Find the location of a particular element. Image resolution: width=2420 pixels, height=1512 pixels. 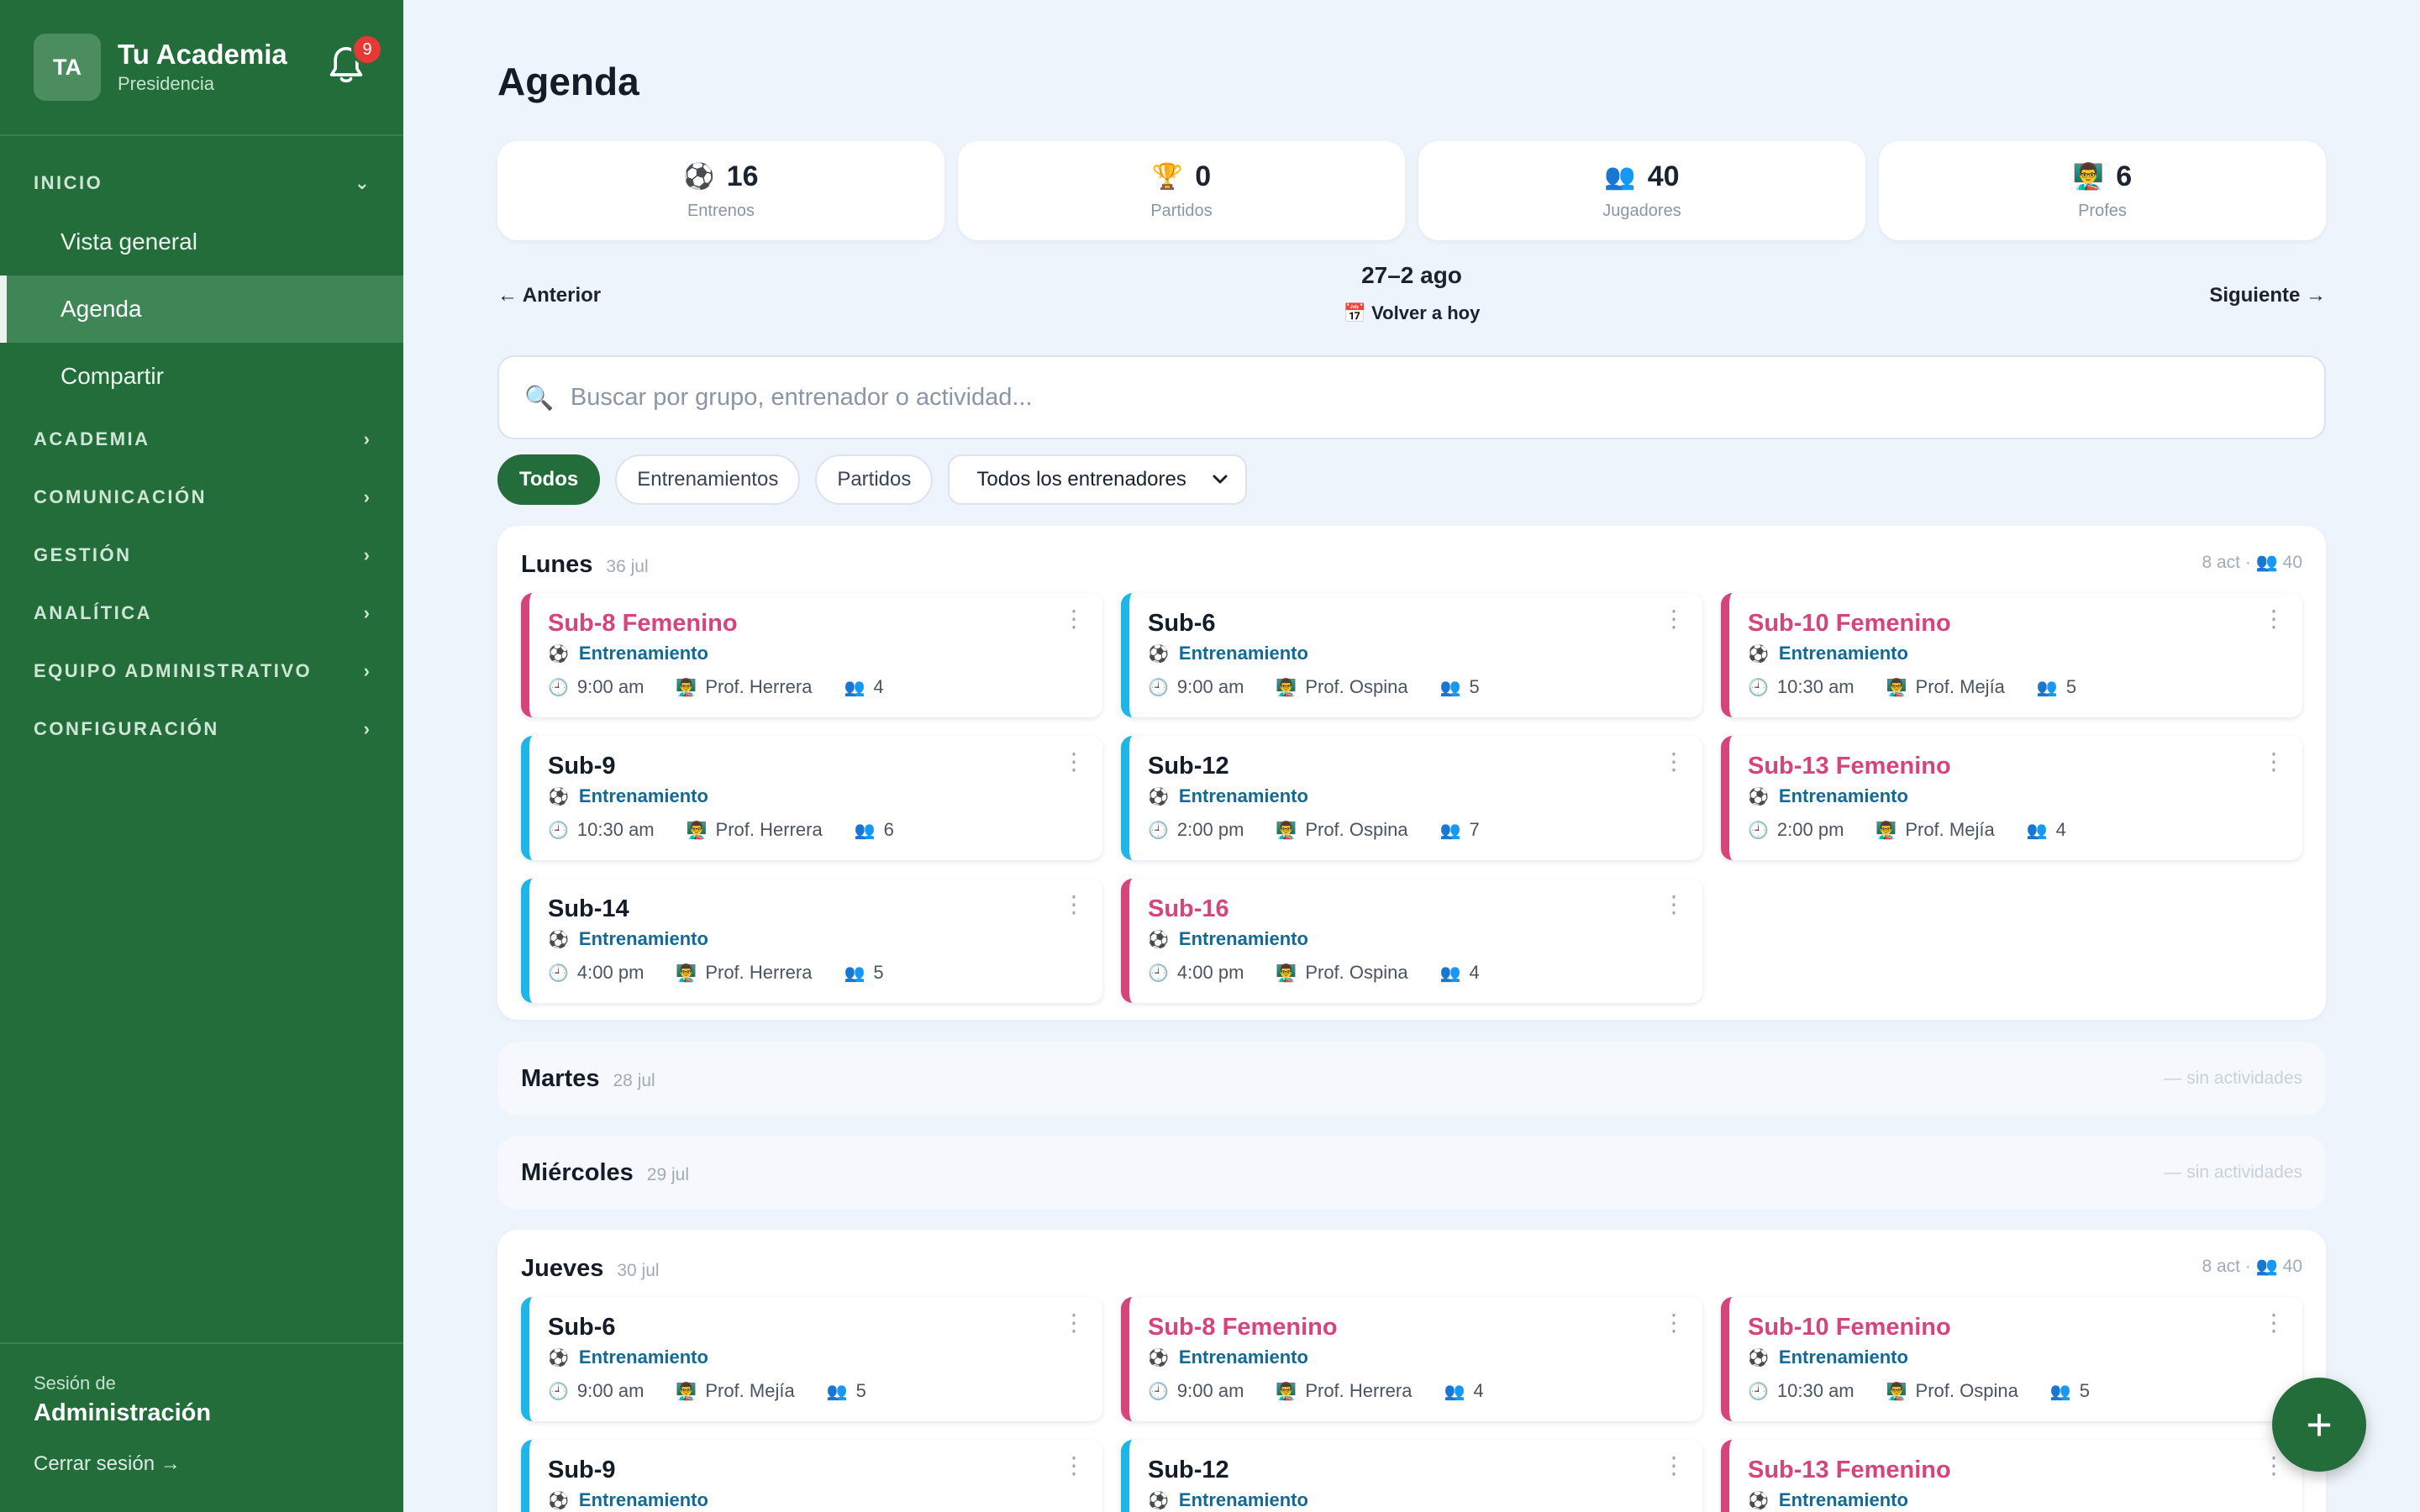

coach-select: Todos los entrenadores is located at coordinates (1097, 479).